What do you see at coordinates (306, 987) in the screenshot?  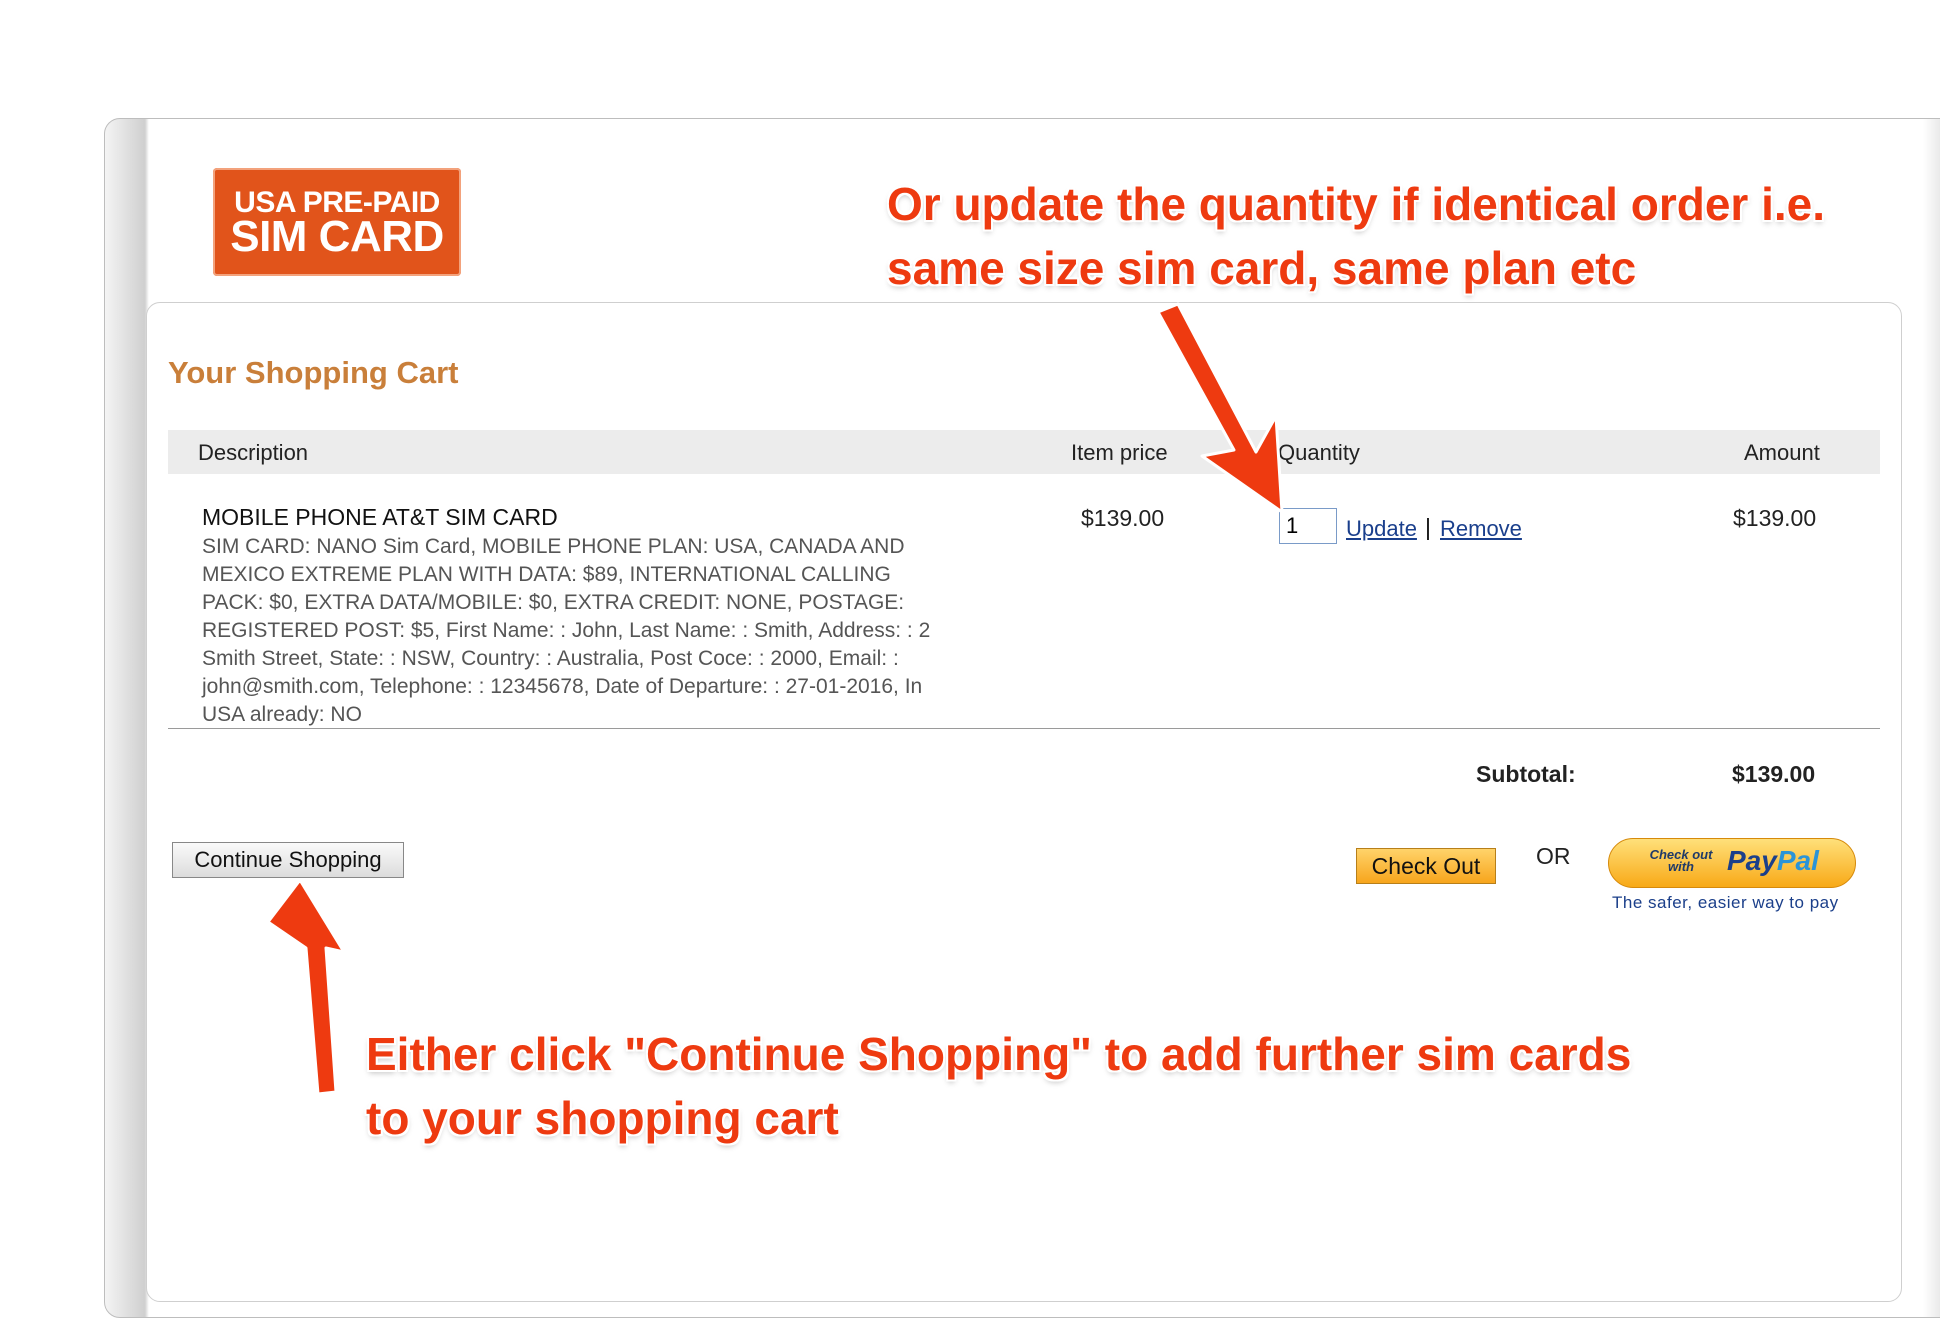 I see `arrow-to-continue-icon` at bounding box center [306, 987].